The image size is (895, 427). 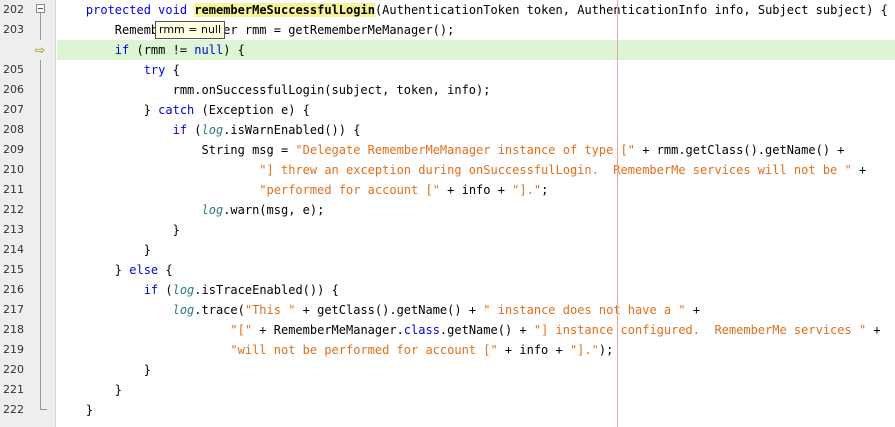 I want to click on line-number: 216, so click(x=12, y=290).